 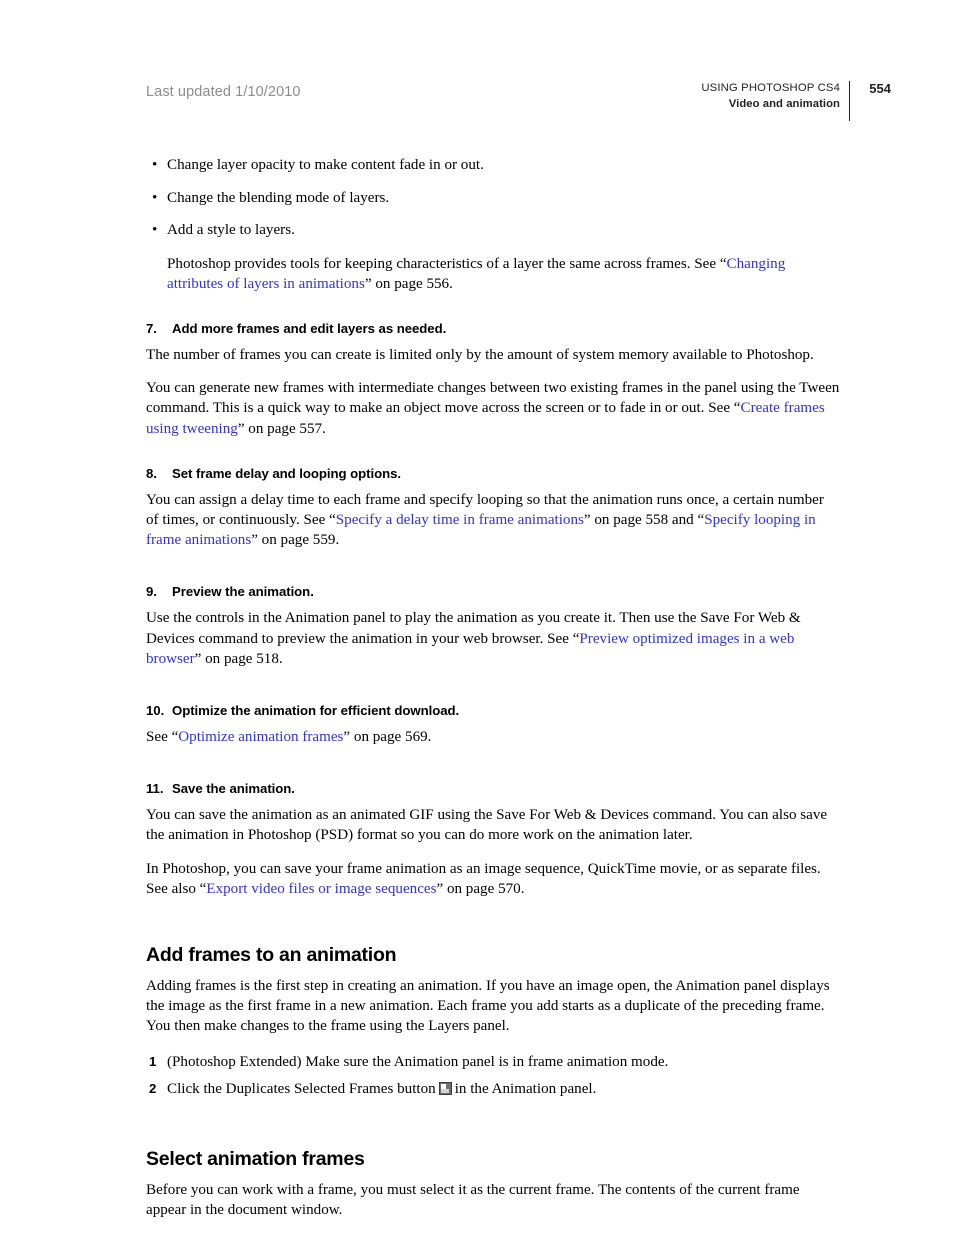 What do you see at coordinates (287, 473) in the screenshot?
I see `step-title: Set frame delay and looping options.` at bounding box center [287, 473].